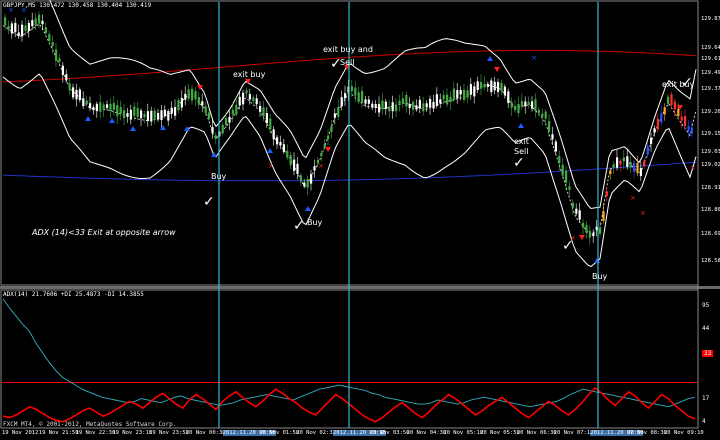  I want to click on time-tick-label: 20 Nov 07:10, so click(573, 433).